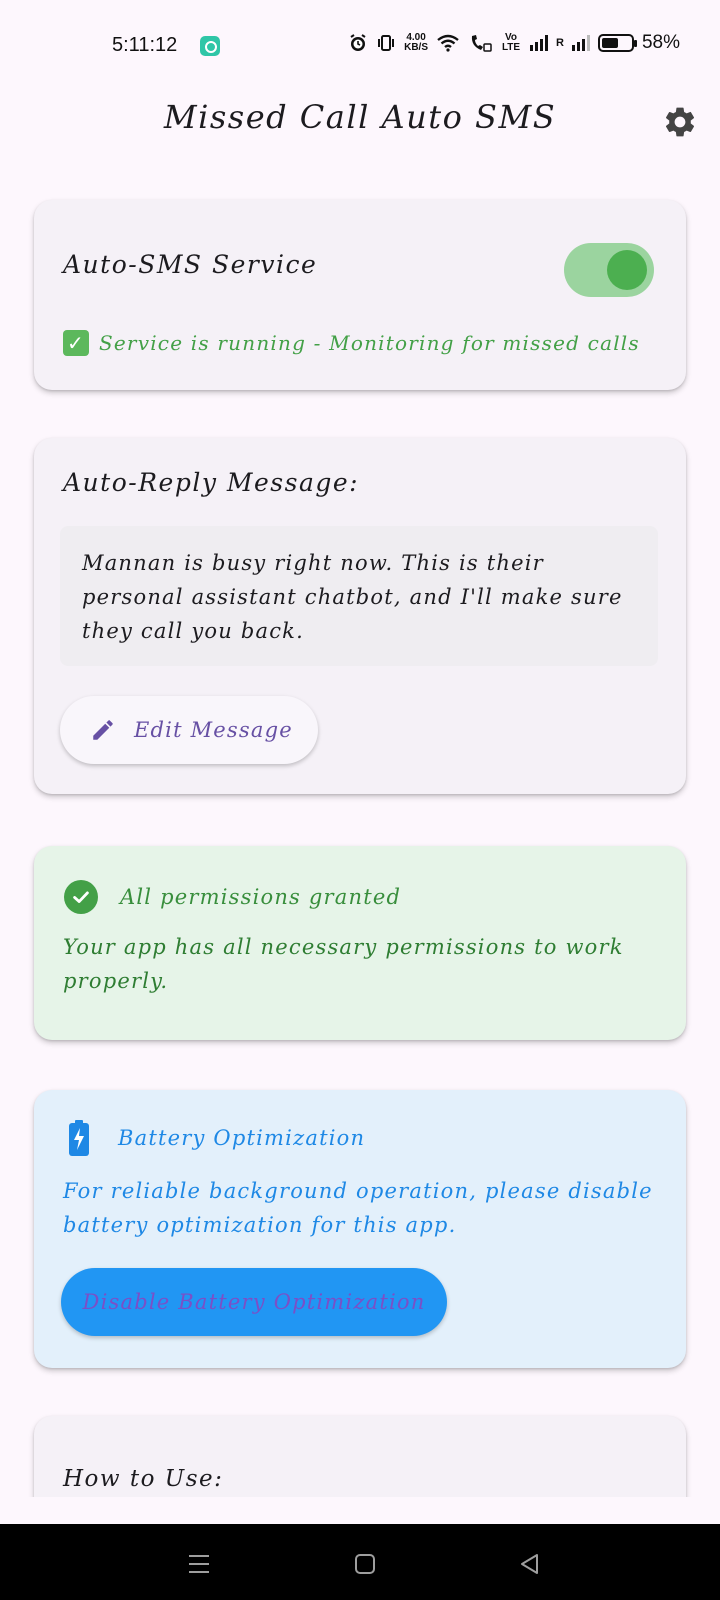 Image resolution: width=720 pixels, height=1600 pixels. I want to click on home-button, so click(365, 1564).